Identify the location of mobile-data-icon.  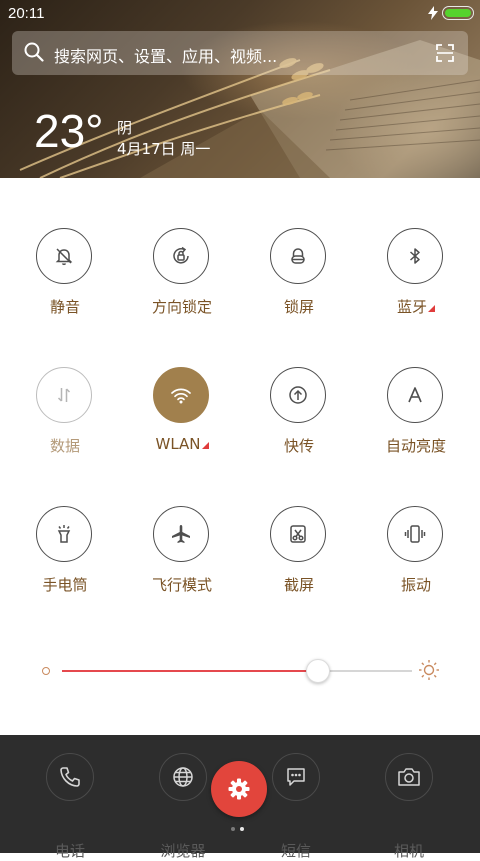
(64, 395).